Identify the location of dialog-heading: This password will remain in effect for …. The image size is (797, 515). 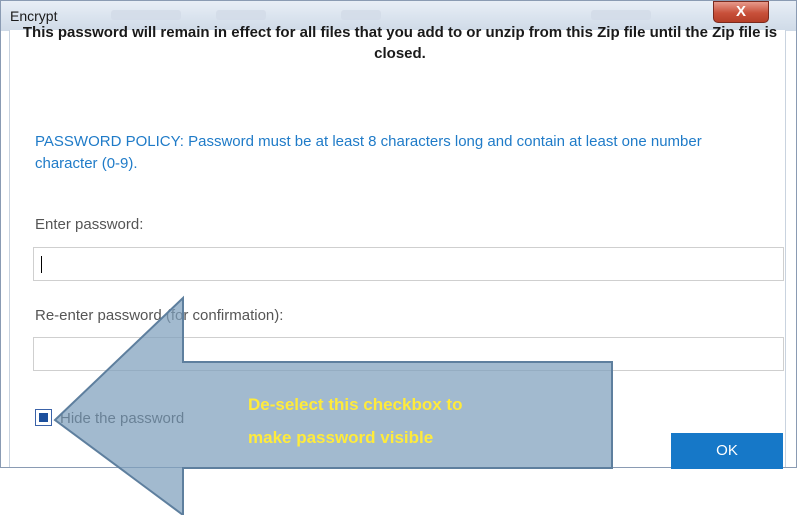
(400, 43).